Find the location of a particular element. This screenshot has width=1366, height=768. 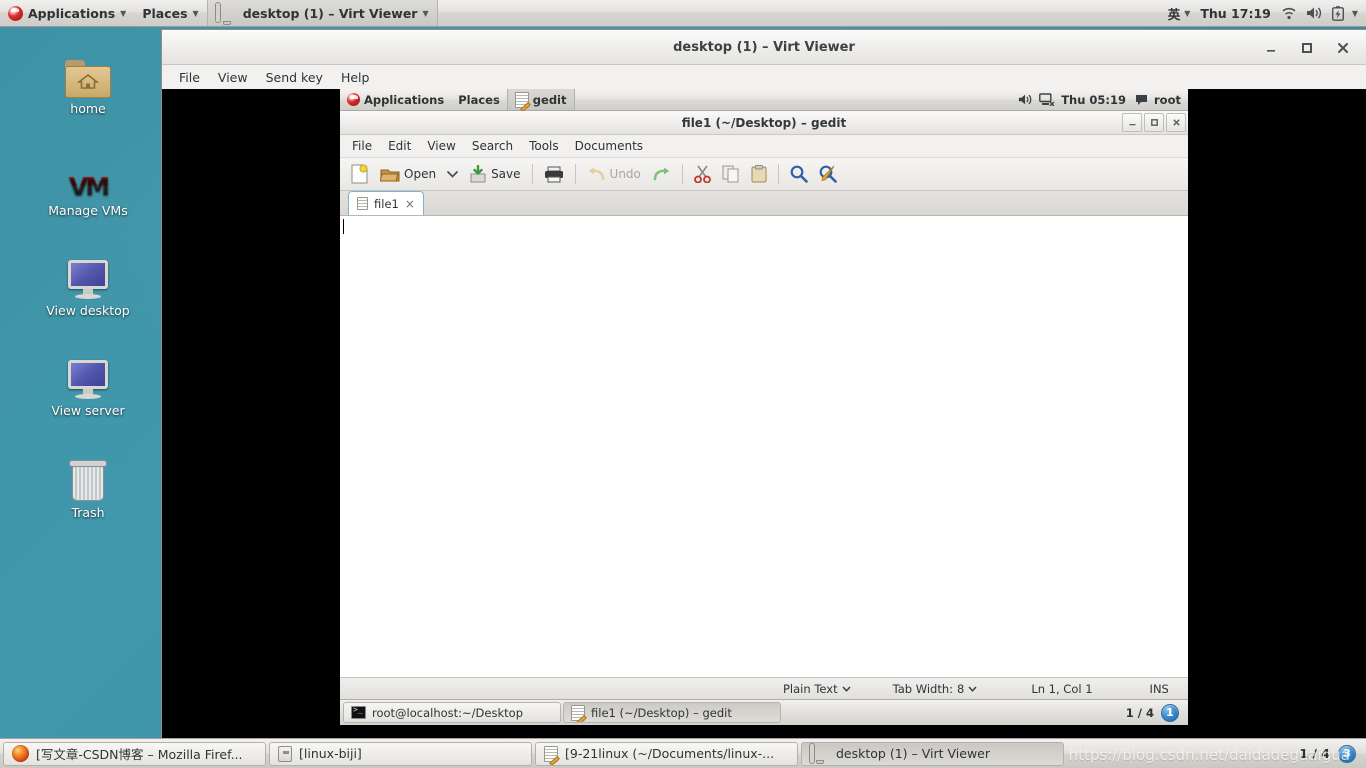

copy-button is located at coordinates (731, 174).